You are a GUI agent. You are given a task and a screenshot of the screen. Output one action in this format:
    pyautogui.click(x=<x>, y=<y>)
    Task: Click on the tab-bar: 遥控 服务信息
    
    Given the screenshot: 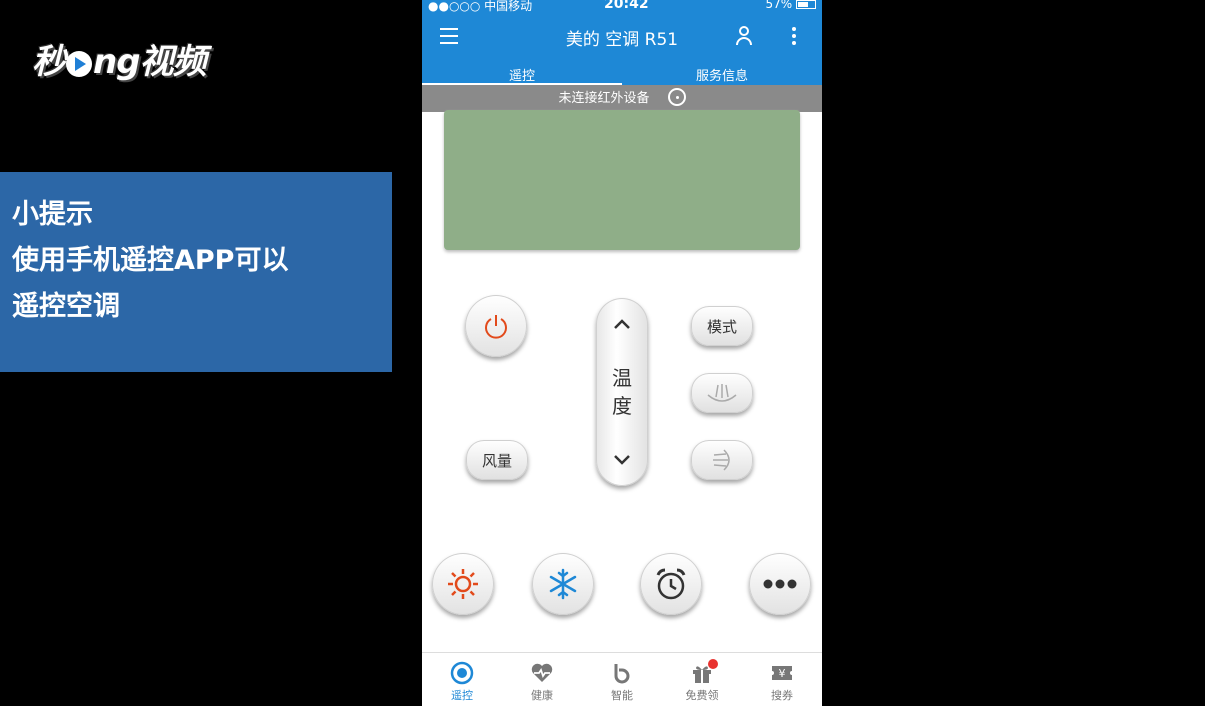 What is the action you would take?
    pyautogui.click(x=622, y=72)
    